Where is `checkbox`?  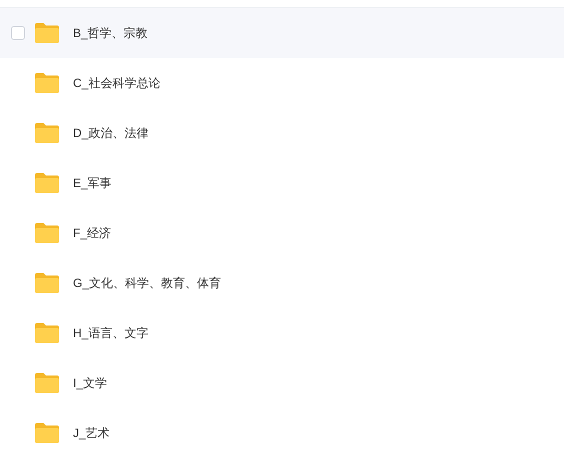
checkbox is located at coordinates (18, 33).